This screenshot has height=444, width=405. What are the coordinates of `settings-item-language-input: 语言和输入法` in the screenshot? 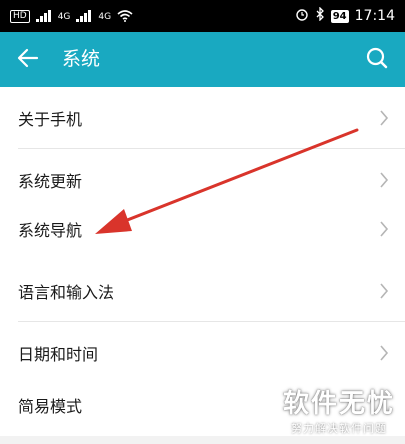 It's located at (202, 291).